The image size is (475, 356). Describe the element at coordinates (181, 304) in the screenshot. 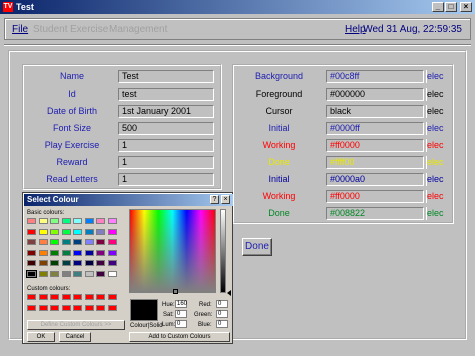

I see `hue-input: 160` at that location.